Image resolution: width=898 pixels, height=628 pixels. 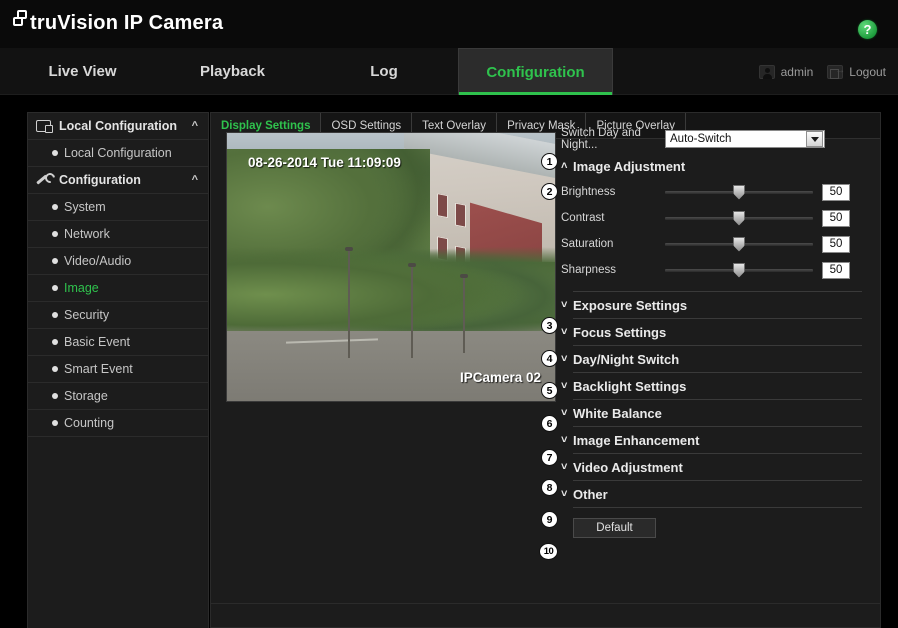 I want to click on section-backlight-settings: ˅ Backlight Settings, so click(x=713, y=386).